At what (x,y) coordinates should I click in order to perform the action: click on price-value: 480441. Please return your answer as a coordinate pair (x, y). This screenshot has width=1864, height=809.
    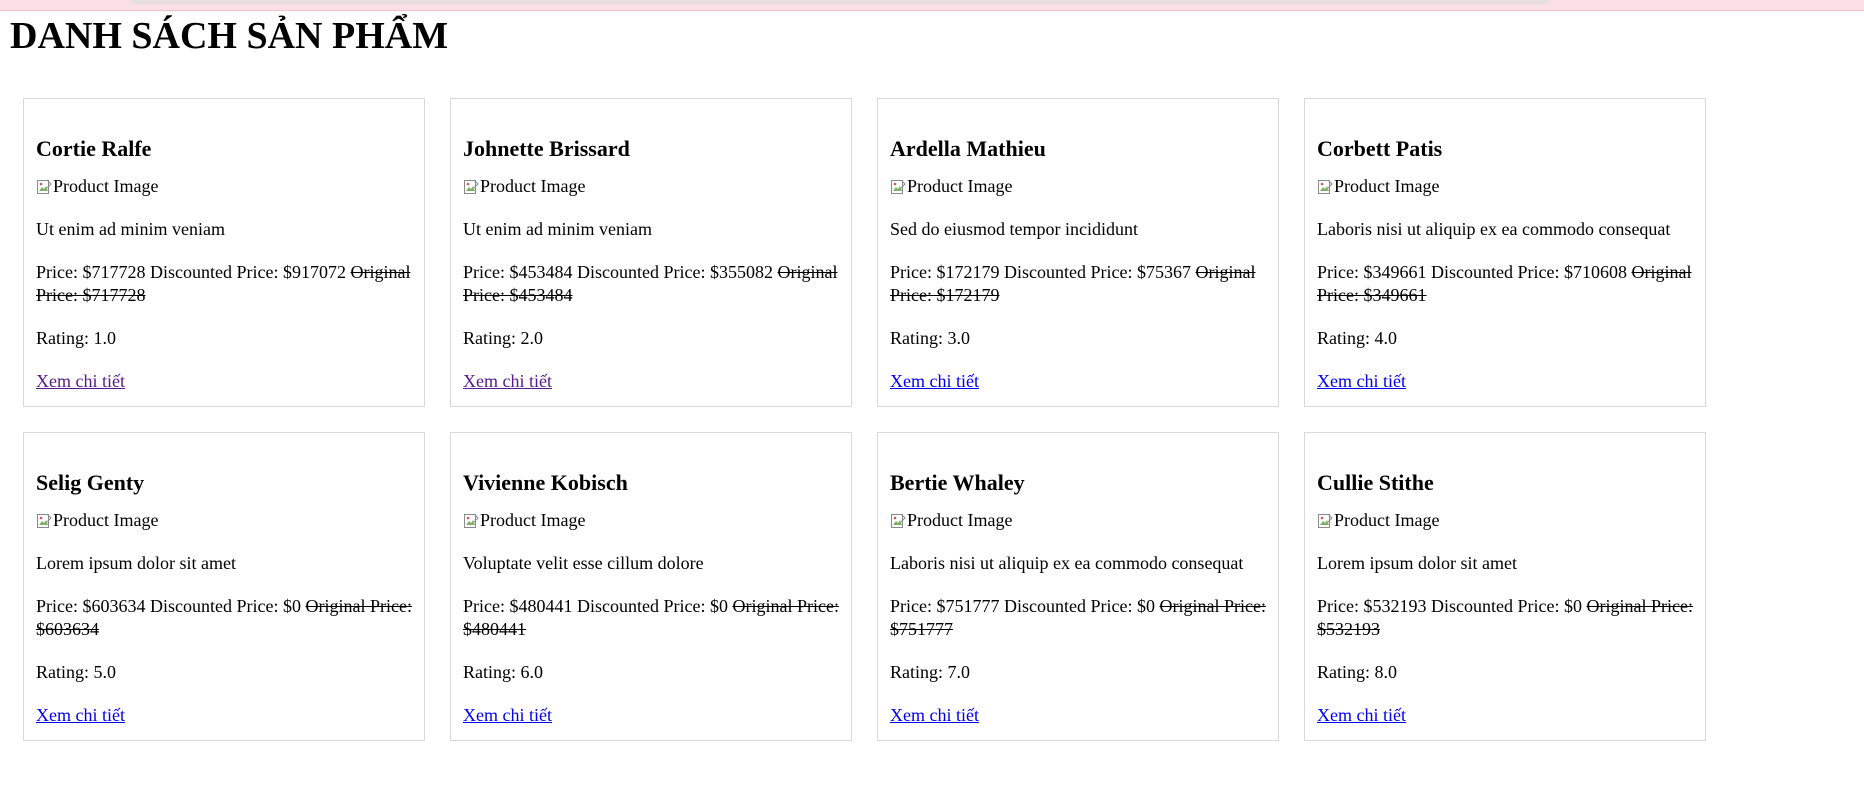
    Looking at the image, I should click on (545, 606).